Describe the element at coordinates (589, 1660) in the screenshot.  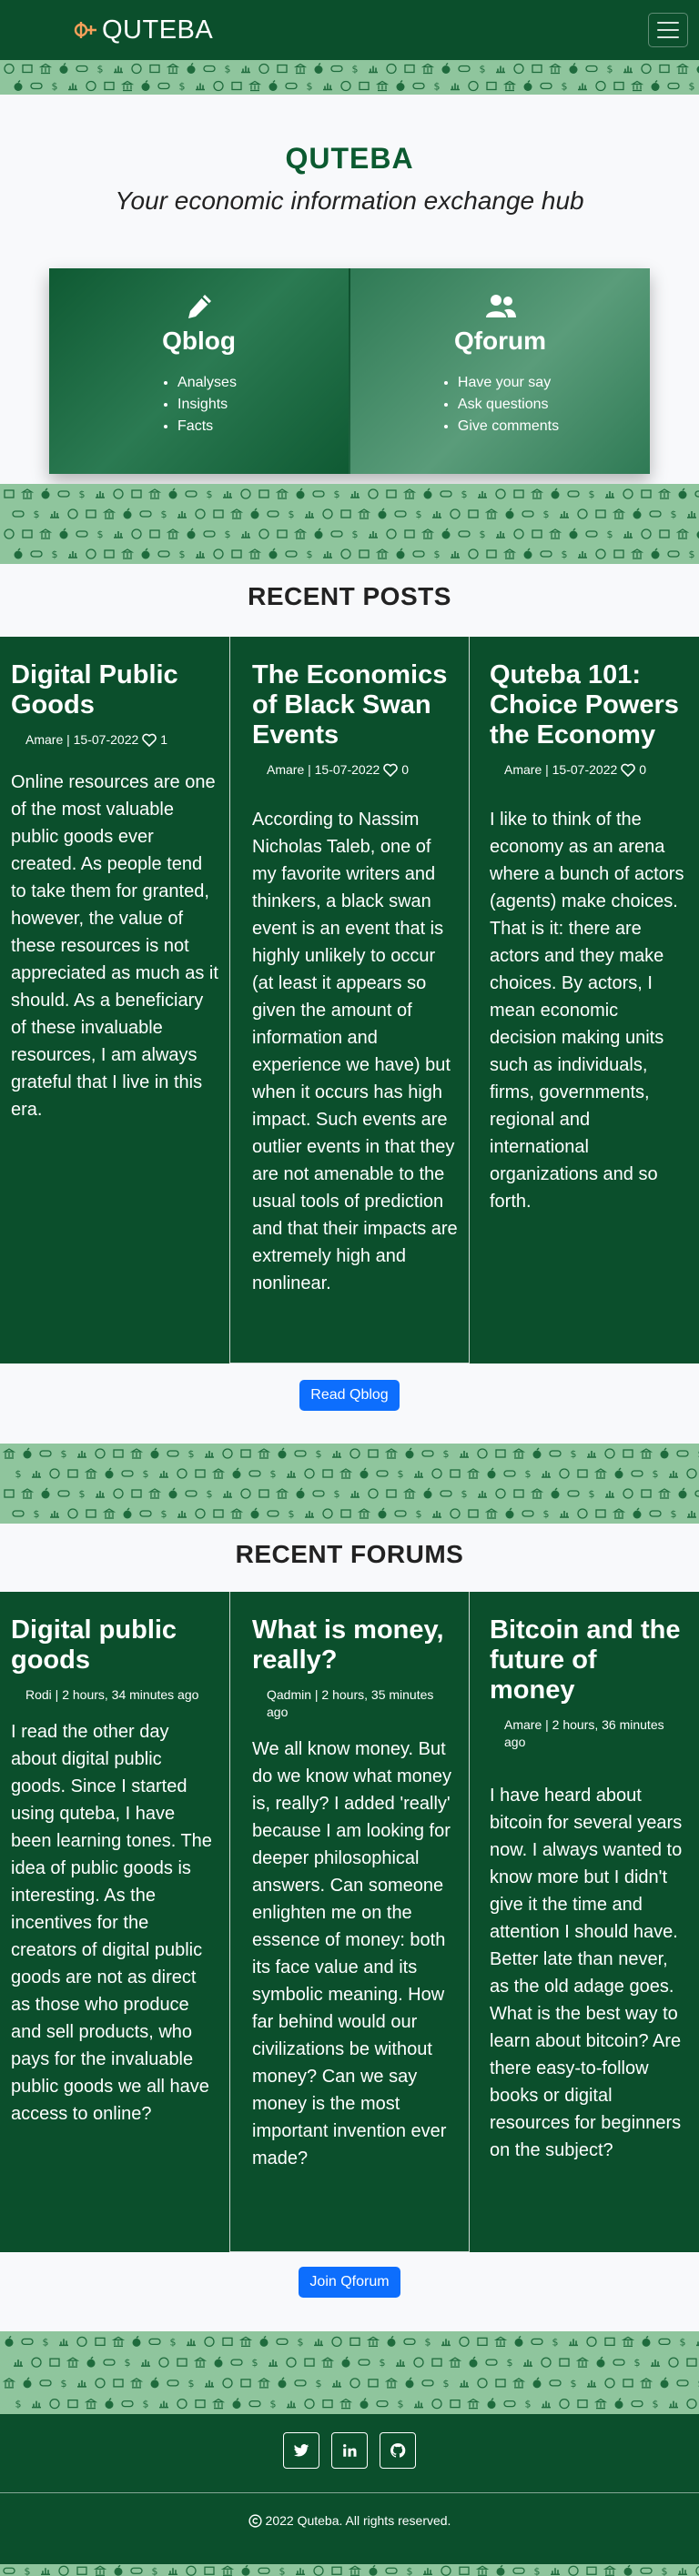
I see `forum-title: Bitcoin and the future of money` at that location.